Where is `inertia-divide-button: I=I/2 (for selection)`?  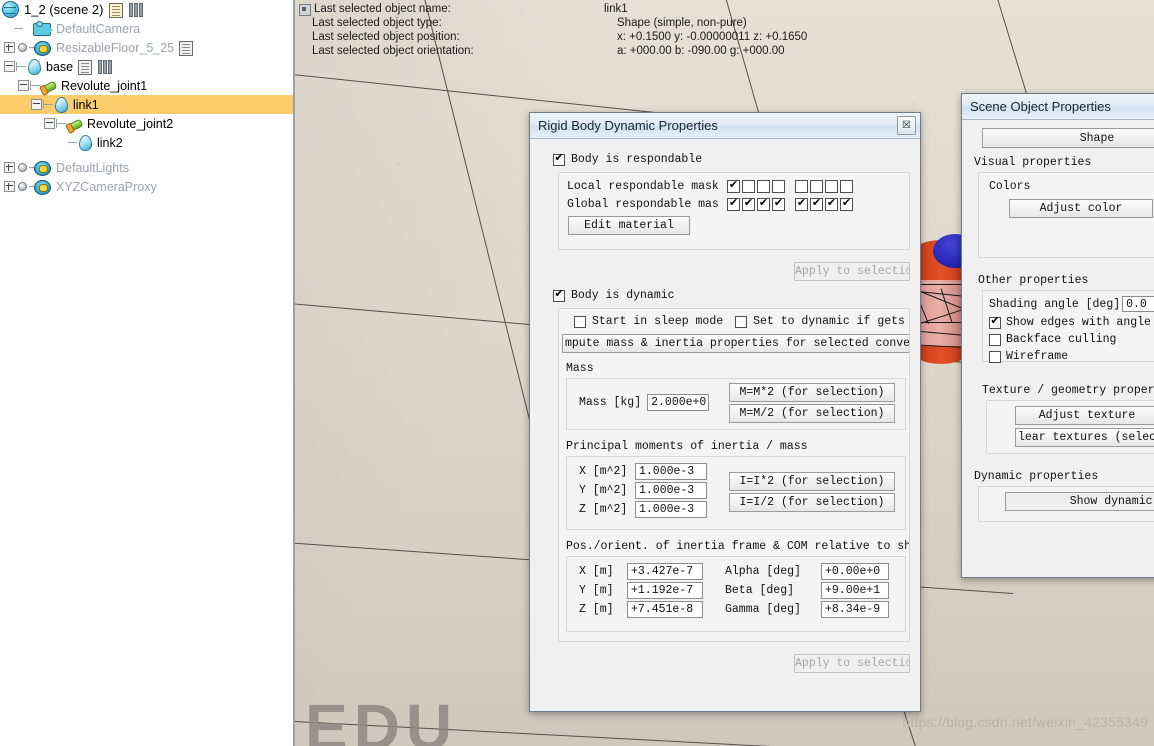
inertia-divide-button: I=I/2 (for selection) is located at coordinates (812, 502).